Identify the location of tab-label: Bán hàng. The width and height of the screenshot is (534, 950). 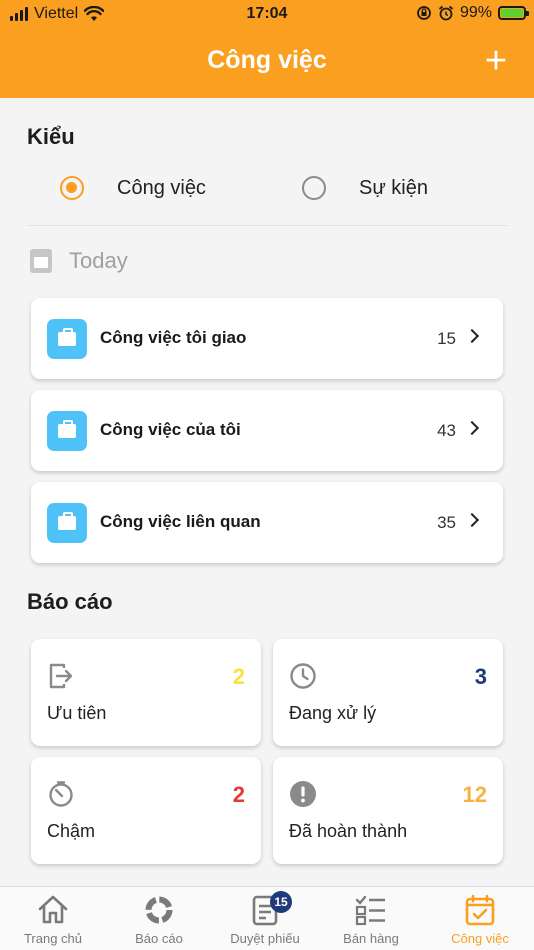
(371, 938).